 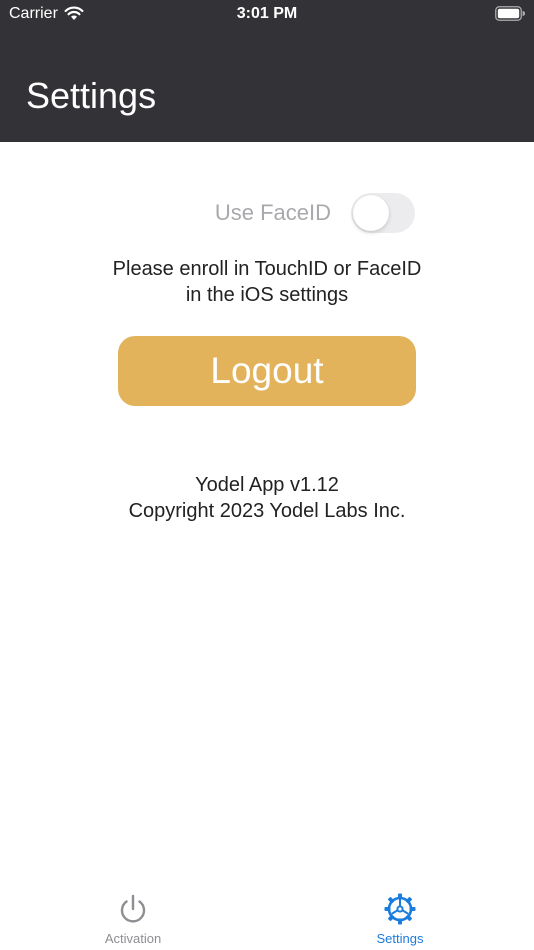 What do you see at coordinates (510, 13) in the screenshot?
I see `battery-icon` at bounding box center [510, 13].